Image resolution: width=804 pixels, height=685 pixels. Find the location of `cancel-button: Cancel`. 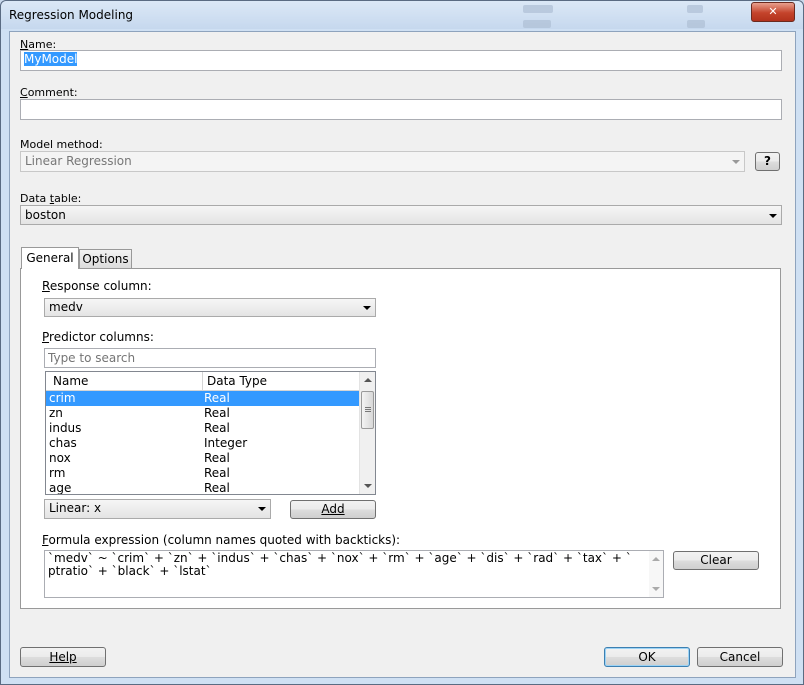

cancel-button: Cancel is located at coordinates (740, 657).